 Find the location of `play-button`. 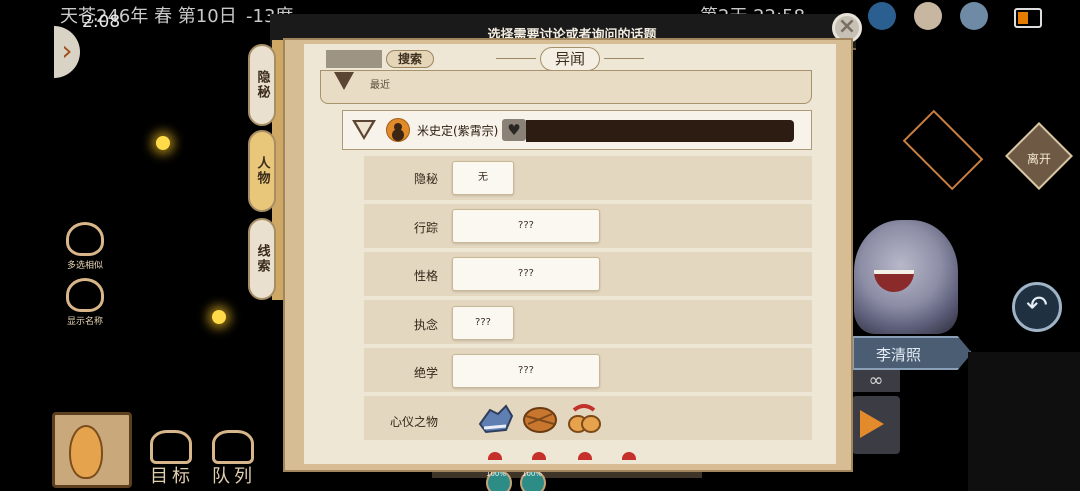

play-button is located at coordinates (876, 425).